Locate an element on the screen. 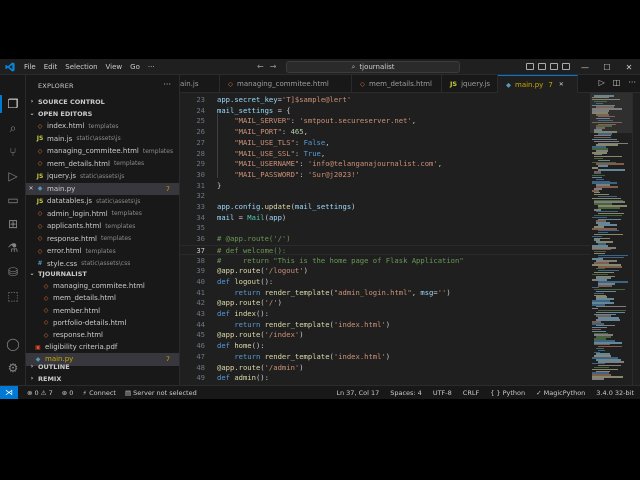 This screenshot has height=480, width=640. code-line: 24 mail_settings = { is located at coordinates (385, 111).